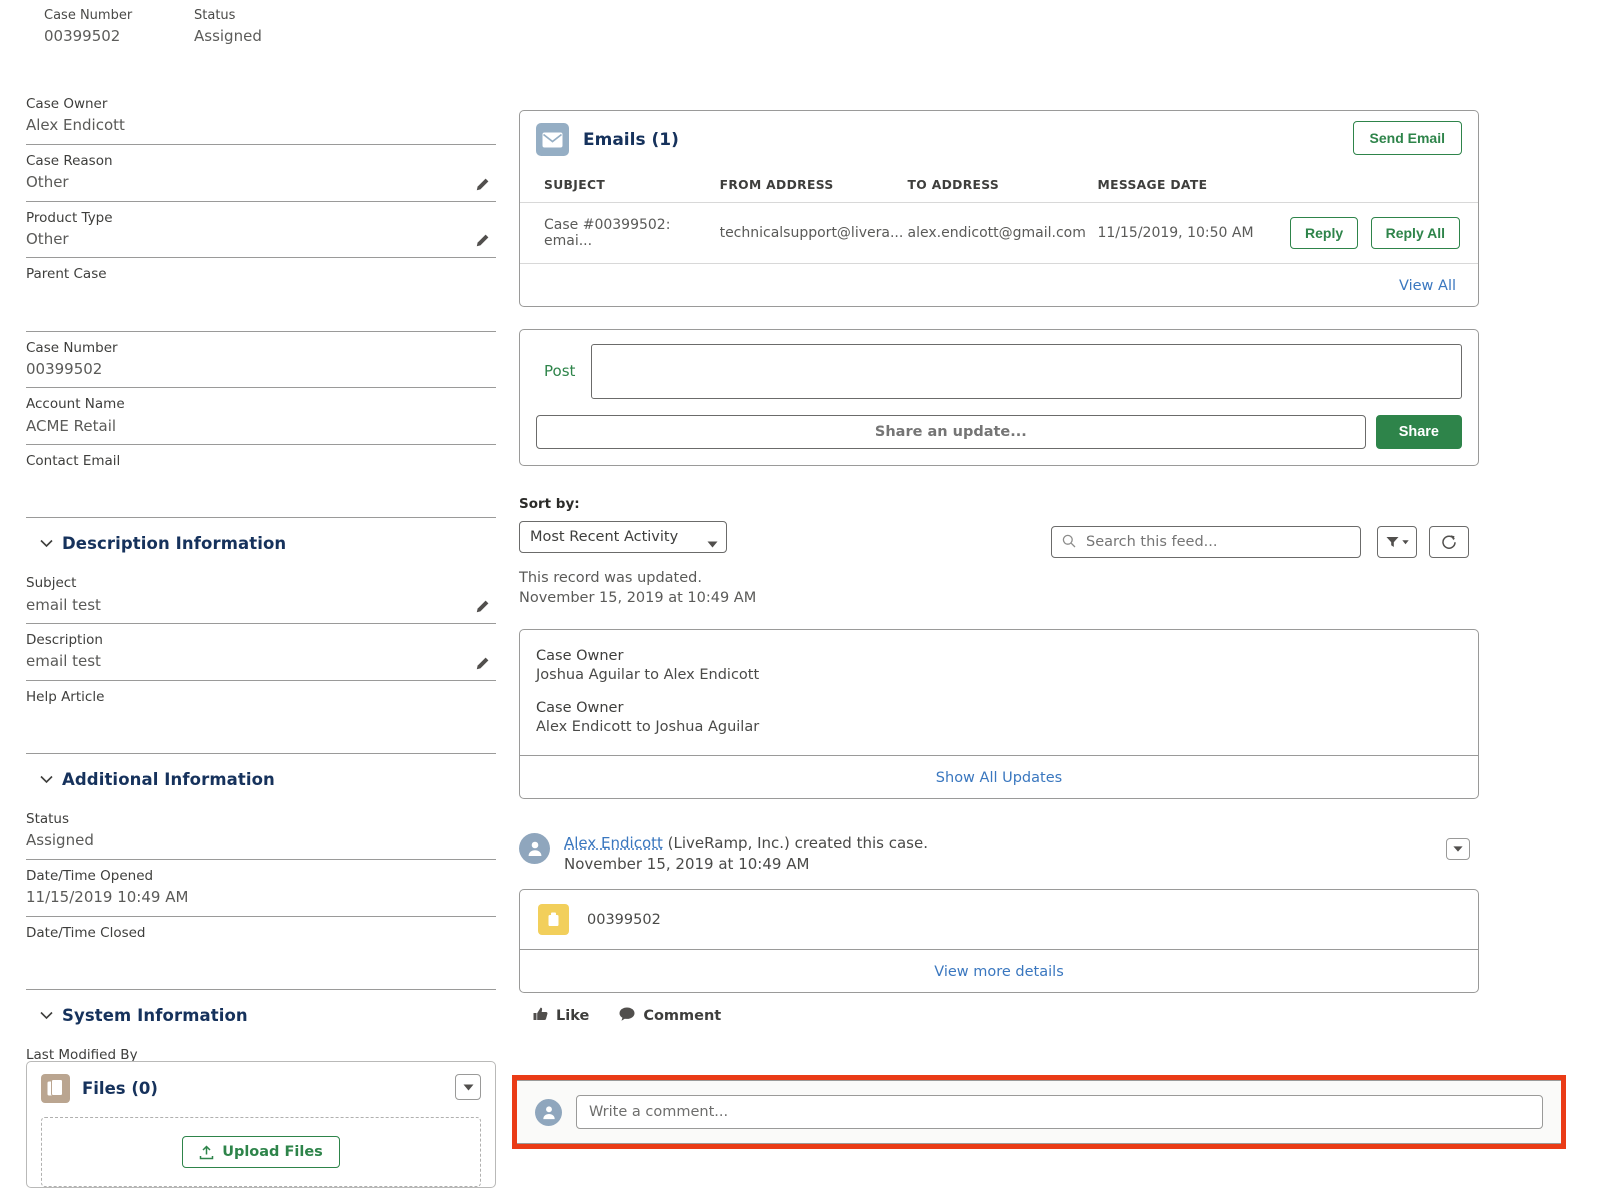 The image size is (1600, 1188). I want to click on show-all-updates-row: Show All Updates, so click(999, 776).